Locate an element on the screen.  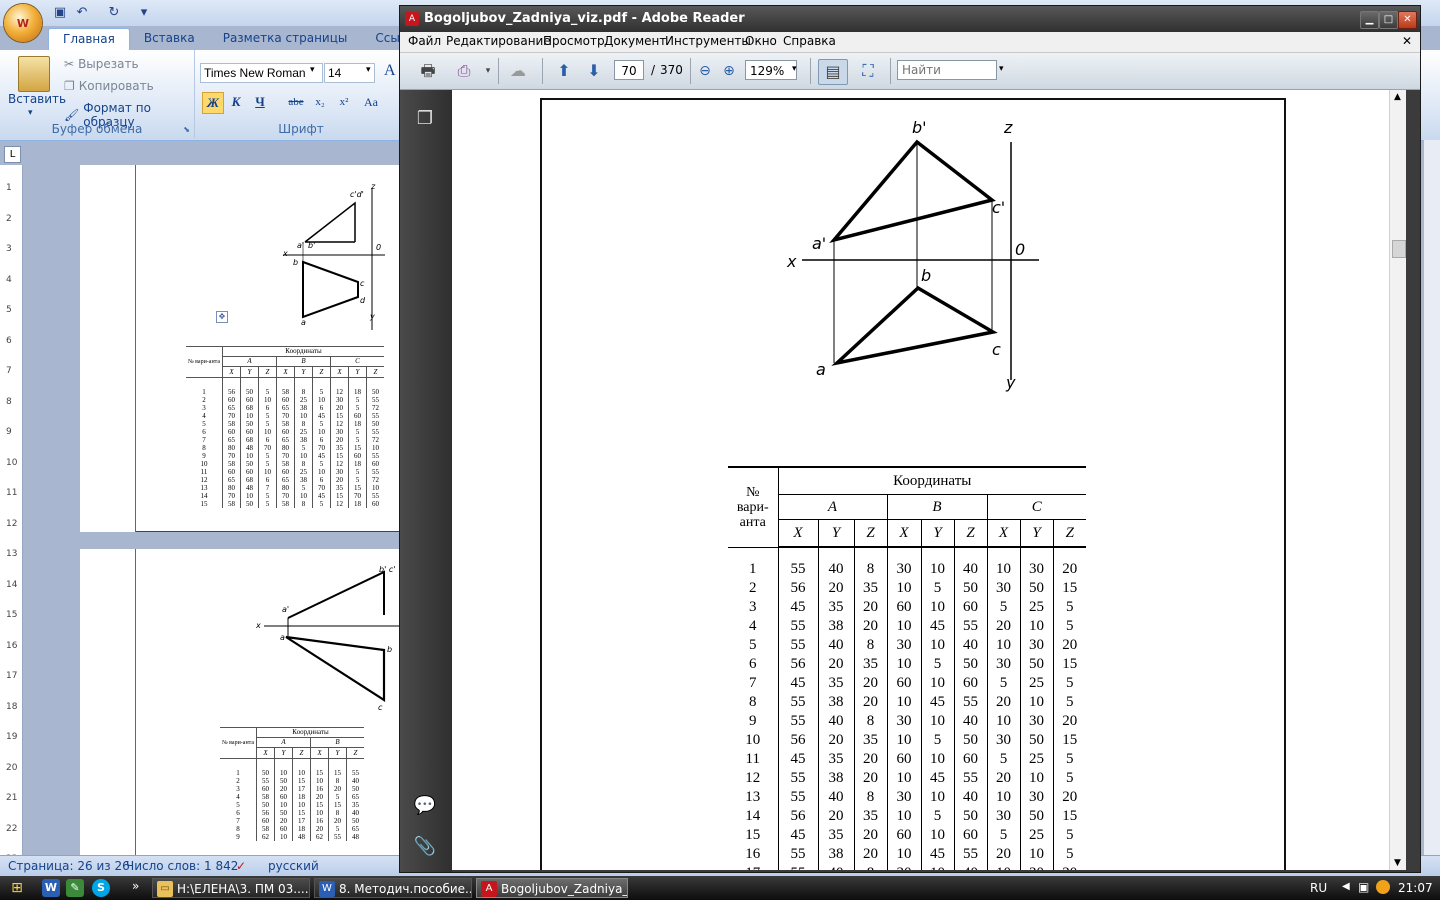
coordinate-value: 55 is located at coordinates (798, 778).